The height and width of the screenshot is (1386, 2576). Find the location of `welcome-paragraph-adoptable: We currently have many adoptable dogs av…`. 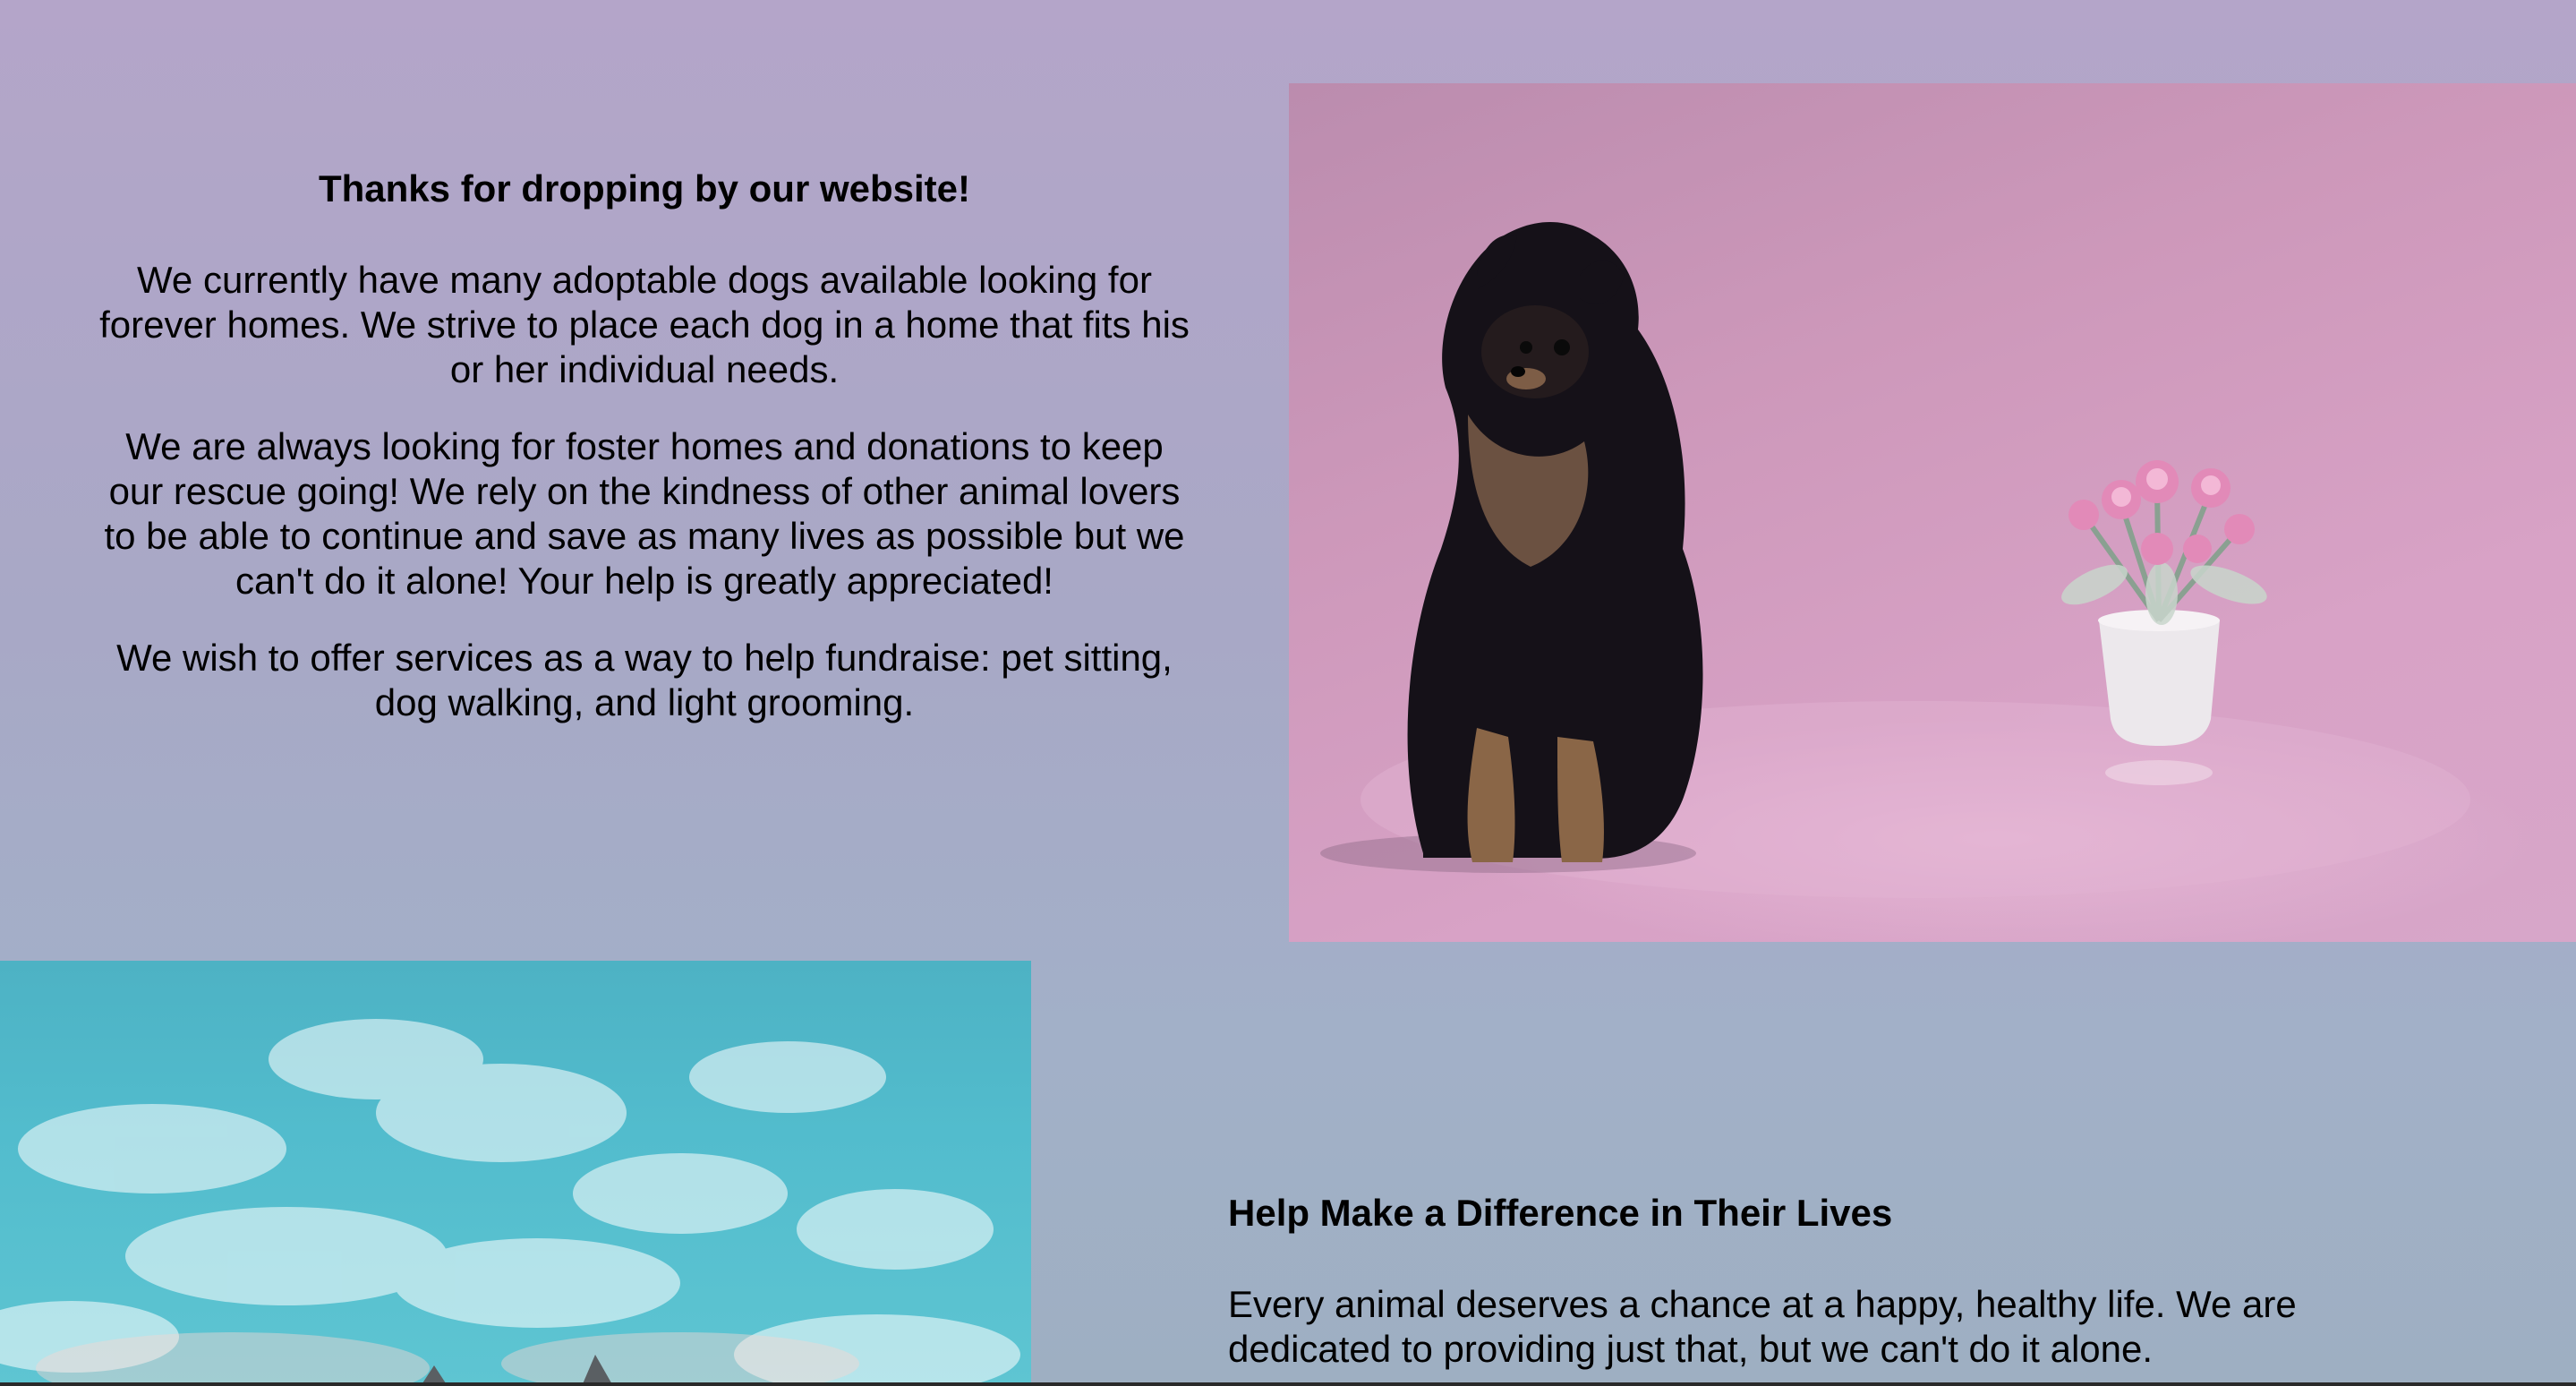

welcome-paragraph-adoptable: We currently have many adoptable dogs av… is located at coordinates (644, 325).